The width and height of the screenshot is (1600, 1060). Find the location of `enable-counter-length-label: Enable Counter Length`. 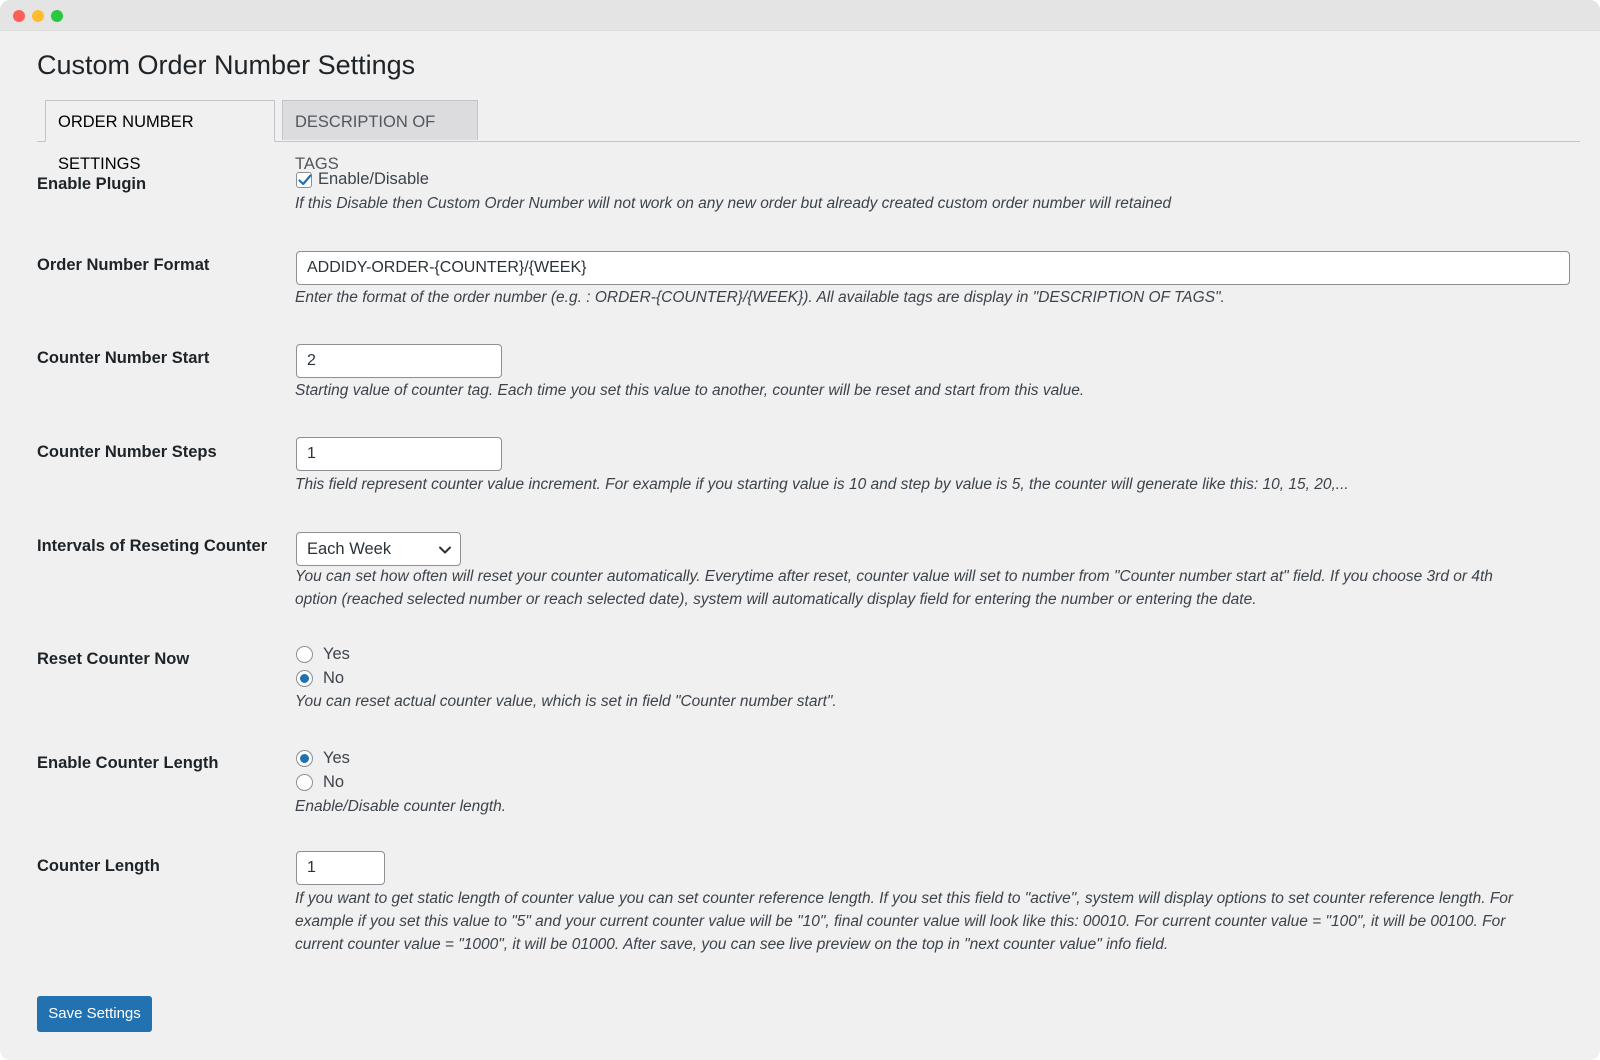

enable-counter-length-label: Enable Counter Length is located at coordinates (128, 763).